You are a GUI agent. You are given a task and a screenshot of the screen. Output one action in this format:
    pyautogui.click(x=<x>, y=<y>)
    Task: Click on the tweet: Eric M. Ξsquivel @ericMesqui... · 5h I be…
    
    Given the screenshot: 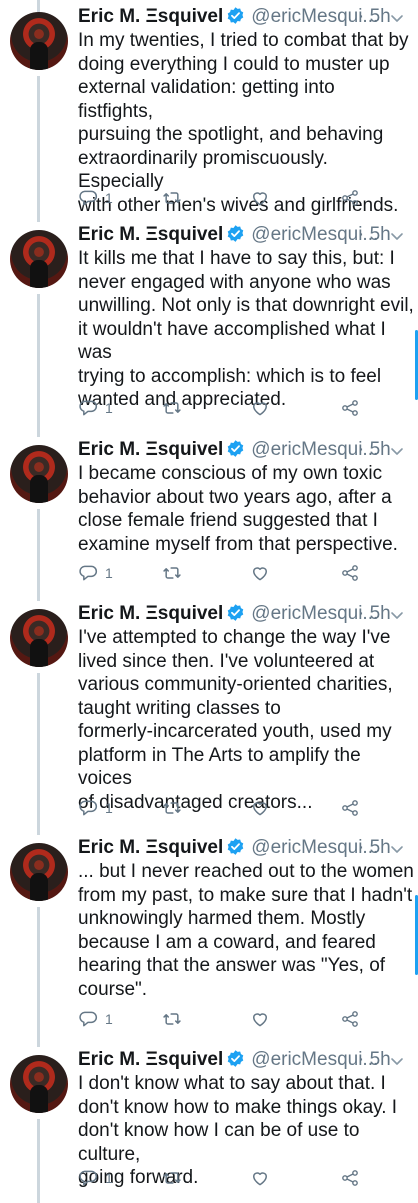 What is the action you would take?
    pyautogui.click(x=209, y=517)
    